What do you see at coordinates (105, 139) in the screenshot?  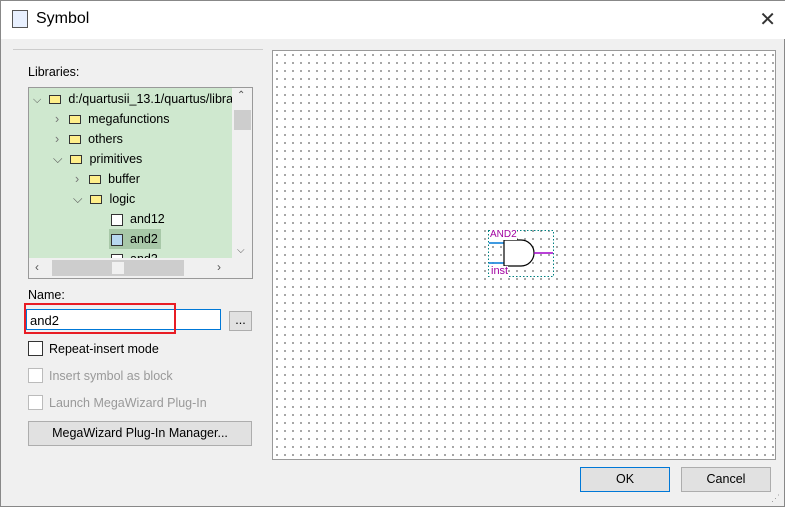 I see `tree-item-label: others` at bounding box center [105, 139].